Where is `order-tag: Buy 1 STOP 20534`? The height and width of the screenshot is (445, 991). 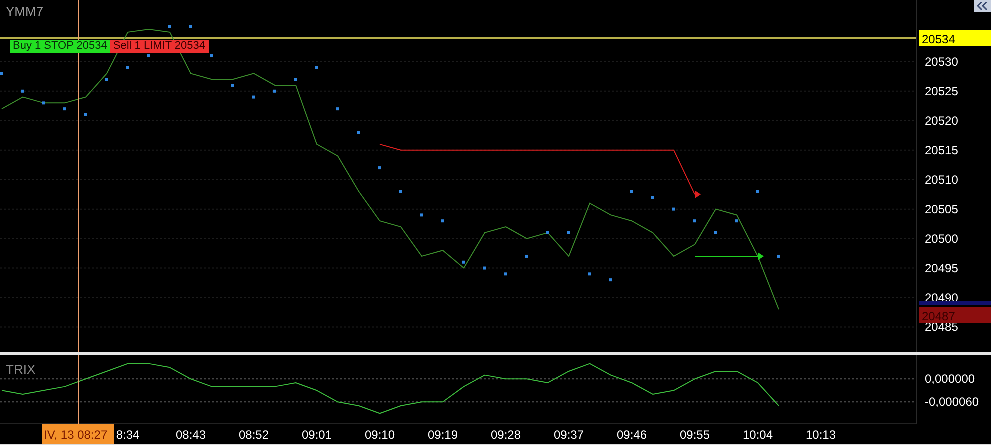
order-tag: Buy 1 STOP 20534 is located at coordinates (60, 47).